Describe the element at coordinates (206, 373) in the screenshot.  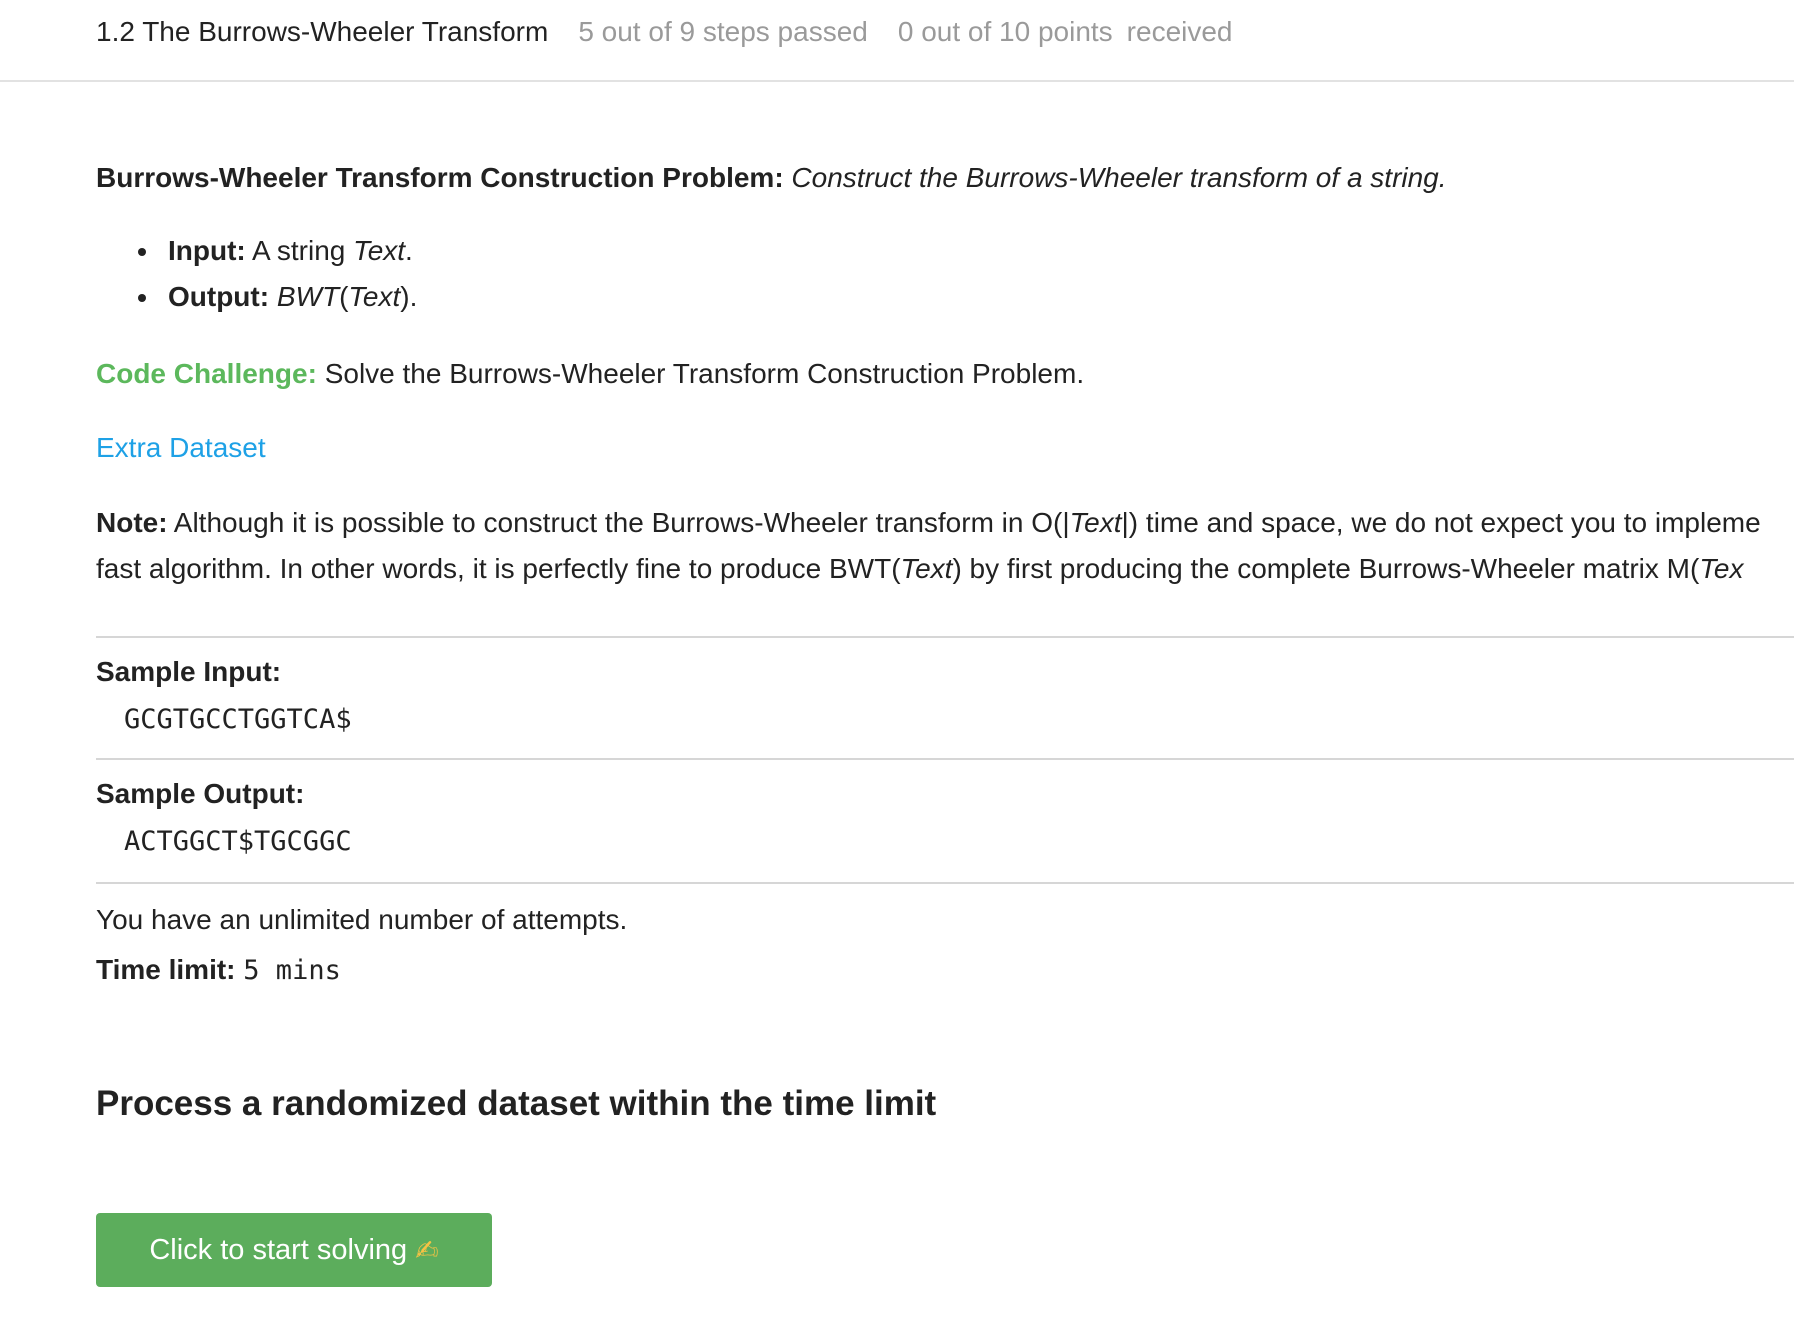
I see `code-challenge-label: Code Challenge:` at that location.